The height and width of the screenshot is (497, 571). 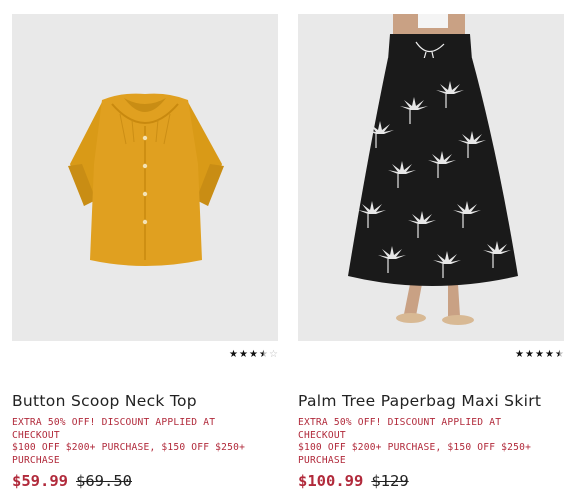 What do you see at coordinates (145, 401) in the screenshot?
I see `product-name: Button Scoop Neck Top` at bounding box center [145, 401].